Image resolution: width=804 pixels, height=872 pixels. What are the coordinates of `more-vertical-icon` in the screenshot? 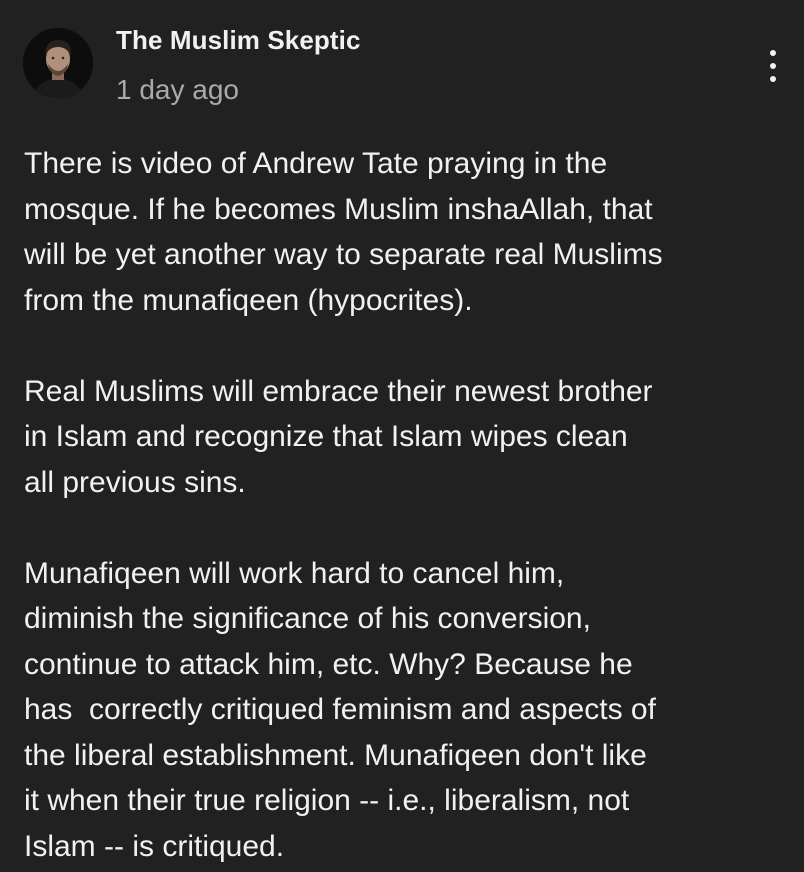 It's located at (773, 53).